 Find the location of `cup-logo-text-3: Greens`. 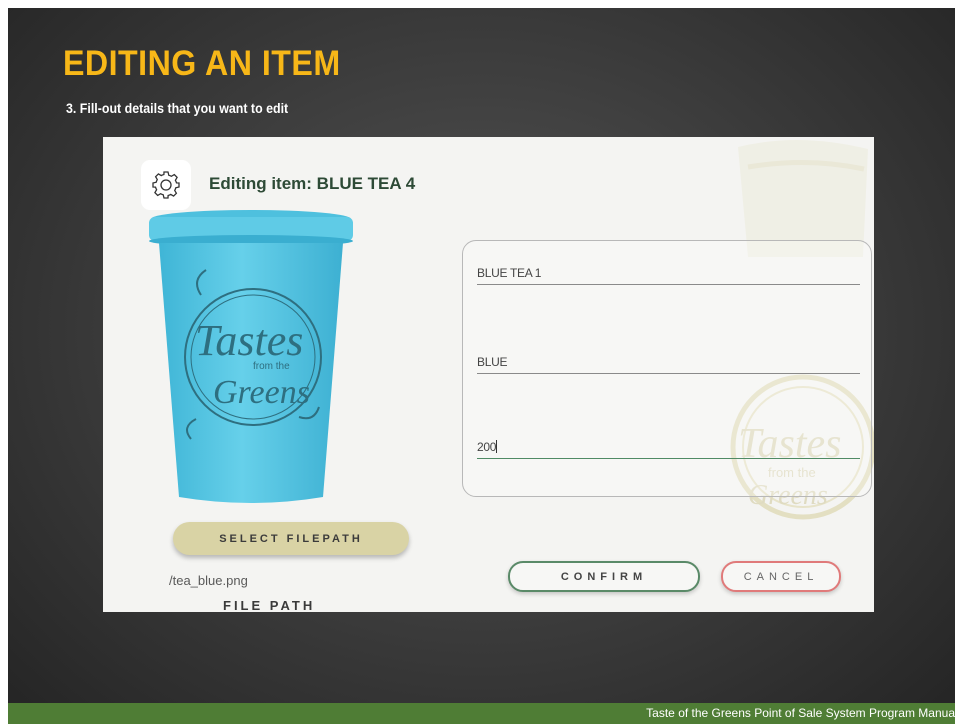

cup-logo-text-3: Greens is located at coordinates (261, 392).